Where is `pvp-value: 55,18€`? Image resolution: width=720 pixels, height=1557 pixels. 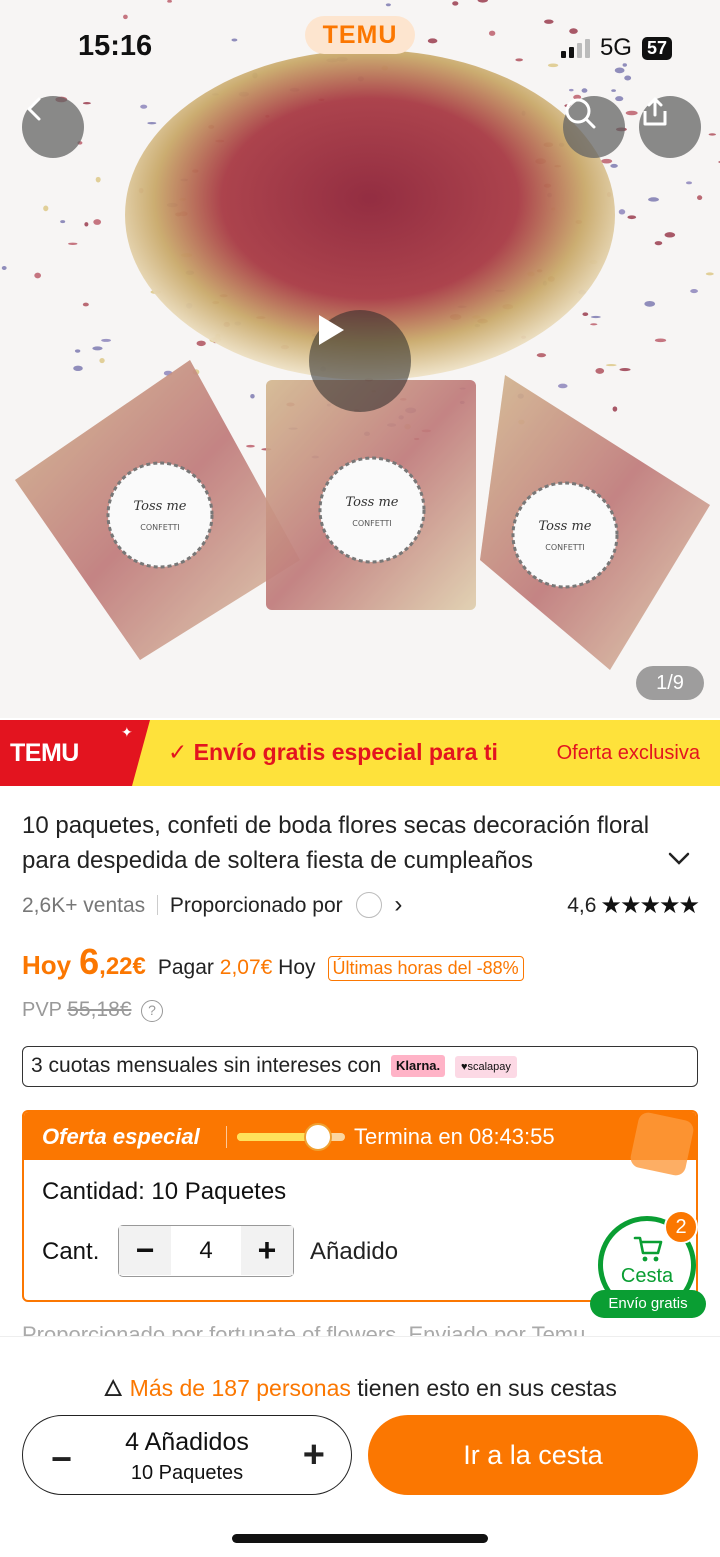
pvp-value: 55,18€ is located at coordinates (99, 1009).